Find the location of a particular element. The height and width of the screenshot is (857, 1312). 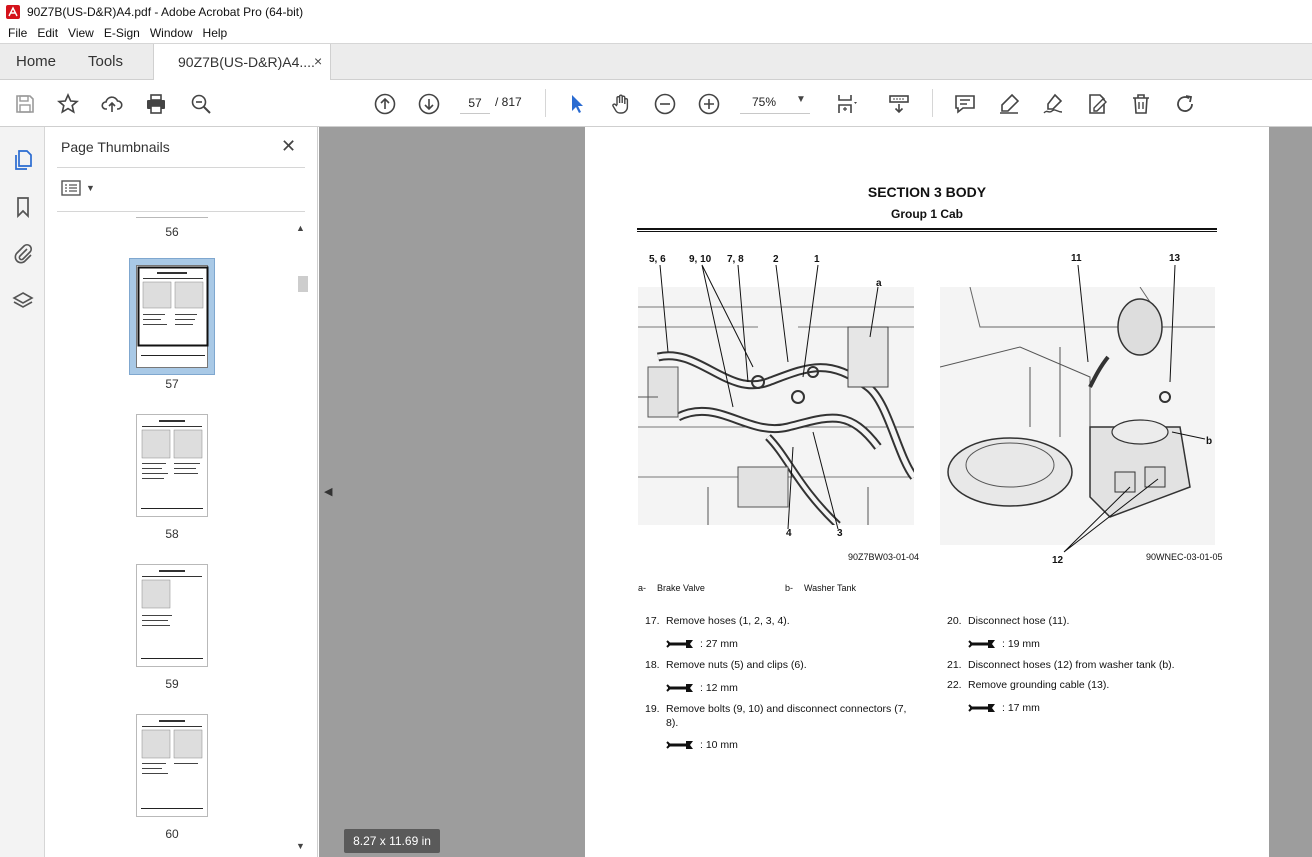

callout-12: 12 is located at coordinates (1058, 560).